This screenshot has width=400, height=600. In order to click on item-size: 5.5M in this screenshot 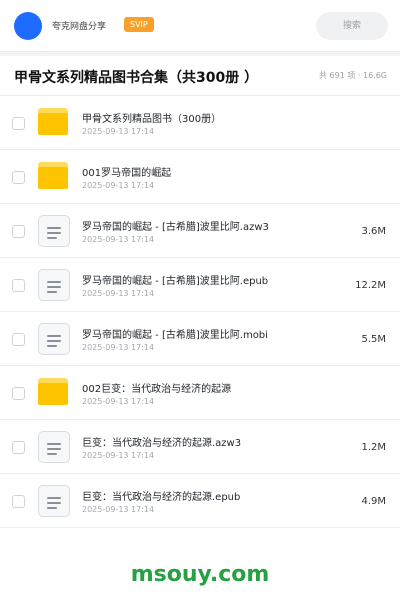, I will do `click(373, 339)`.